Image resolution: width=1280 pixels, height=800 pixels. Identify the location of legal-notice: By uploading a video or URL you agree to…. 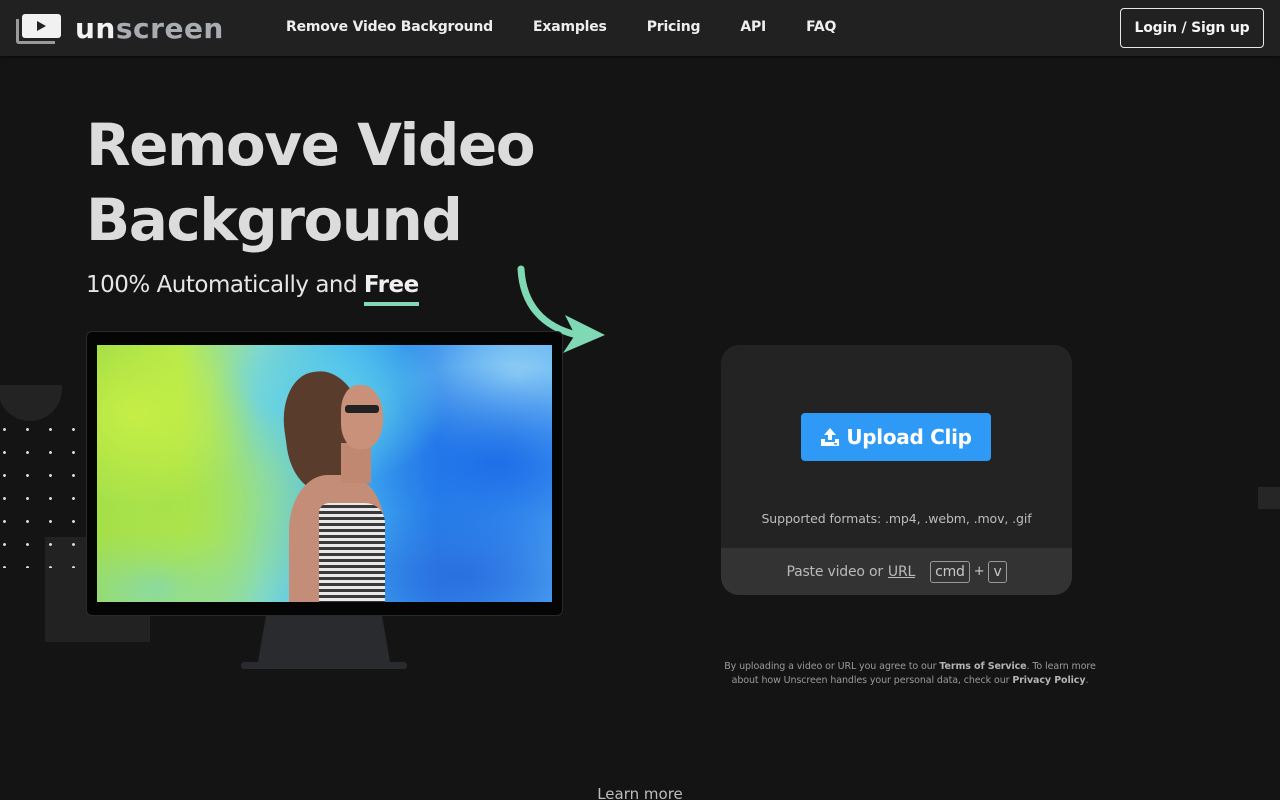
(910, 674).